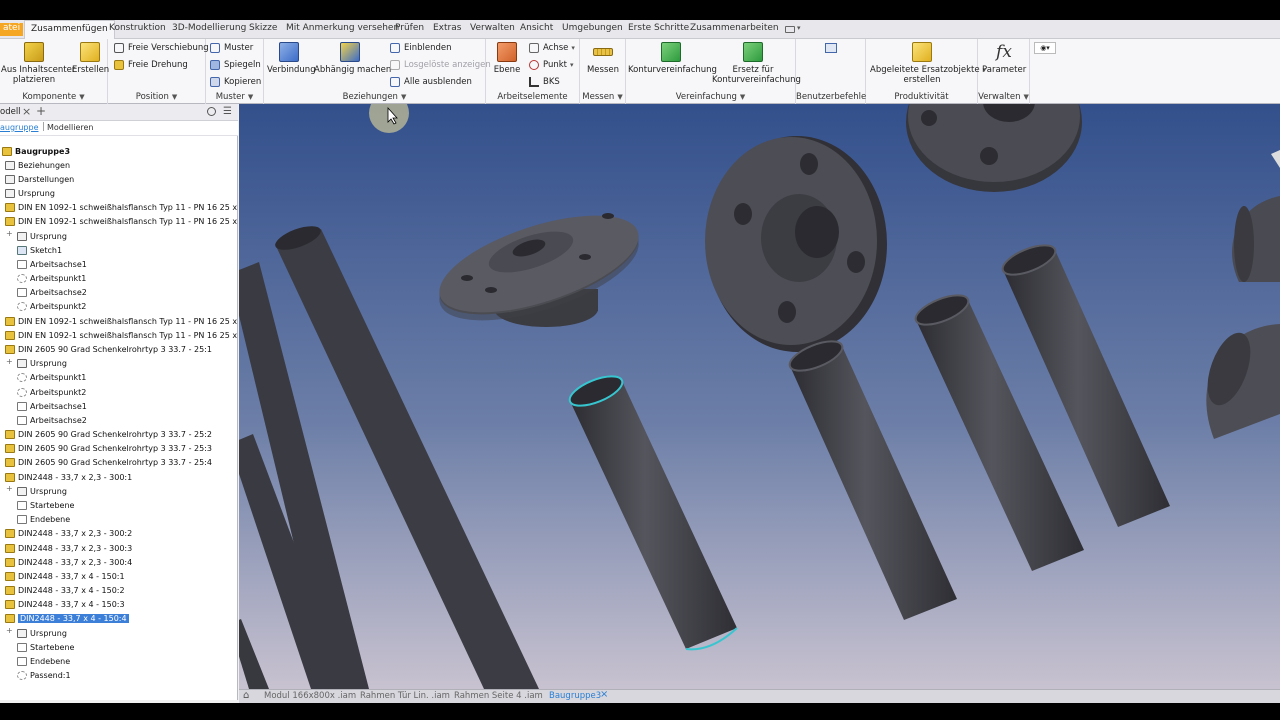 The height and width of the screenshot is (720, 1280). Describe the element at coordinates (38, 63) in the screenshot. I see `place-content-center-button: Aus Inhaltscenter platzieren` at that location.